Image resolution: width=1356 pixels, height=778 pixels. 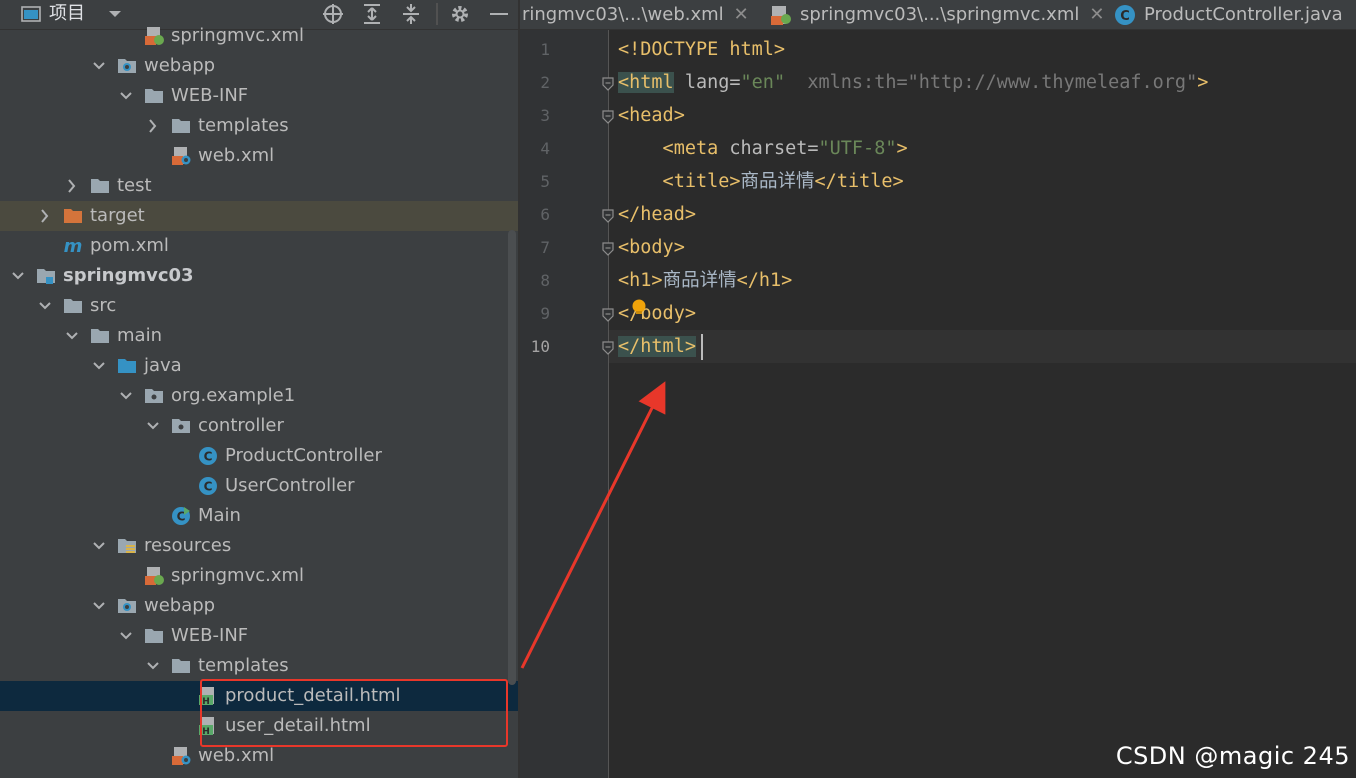 What do you see at coordinates (857, 148) in the screenshot?
I see `code-token: "UTF-8"` at bounding box center [857, 148].